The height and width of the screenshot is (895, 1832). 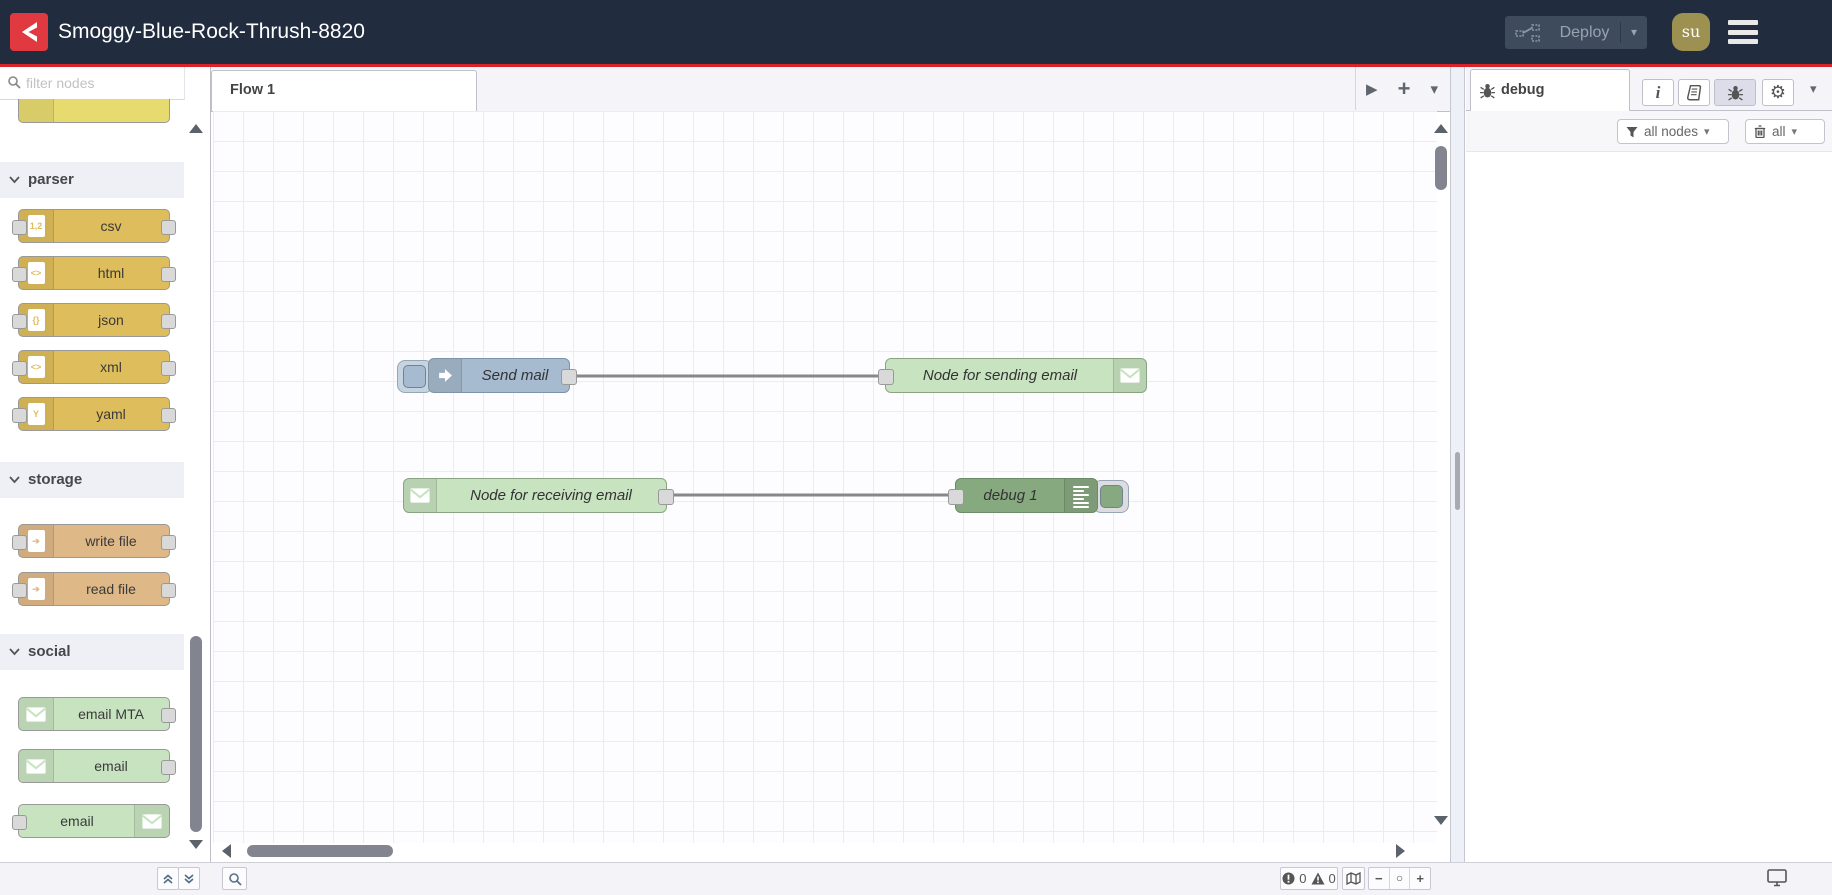 I want to click on zoom-reset-button: ○, so click(x=1399, y=878).